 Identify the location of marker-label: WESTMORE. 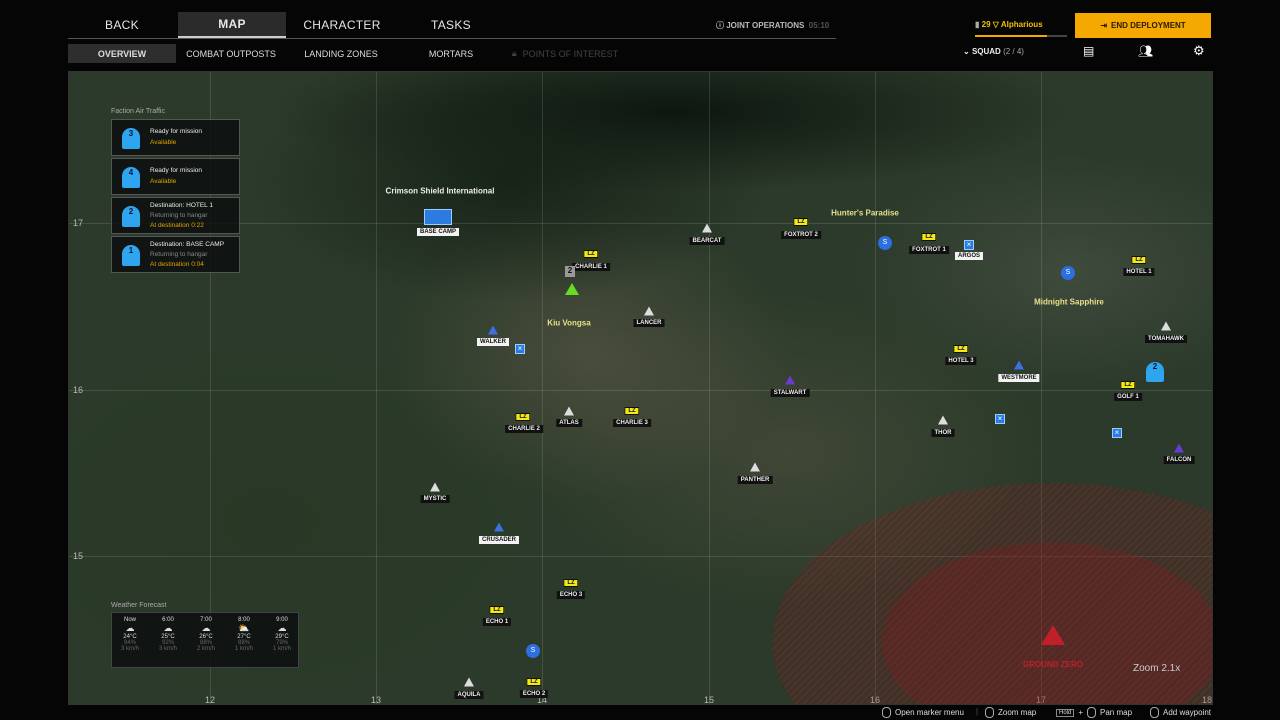
(1019, 378).